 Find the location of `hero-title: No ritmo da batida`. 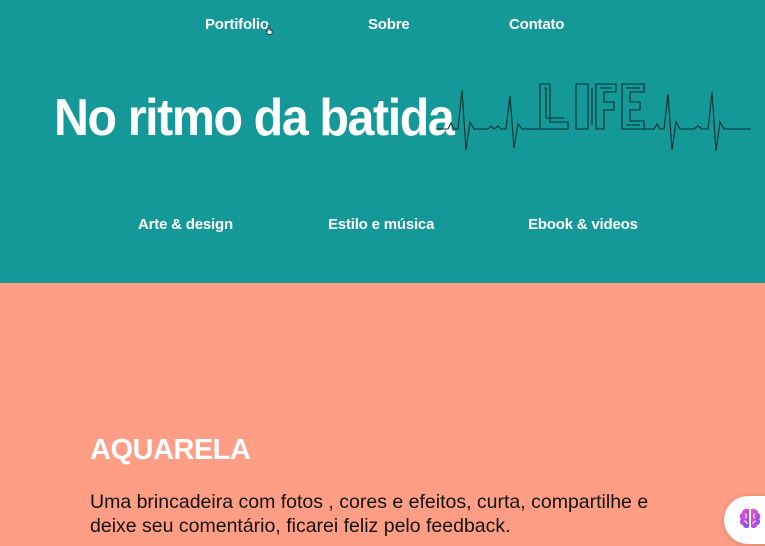

hero-title: No ritmo da batida is located at coordinates (254, 118).